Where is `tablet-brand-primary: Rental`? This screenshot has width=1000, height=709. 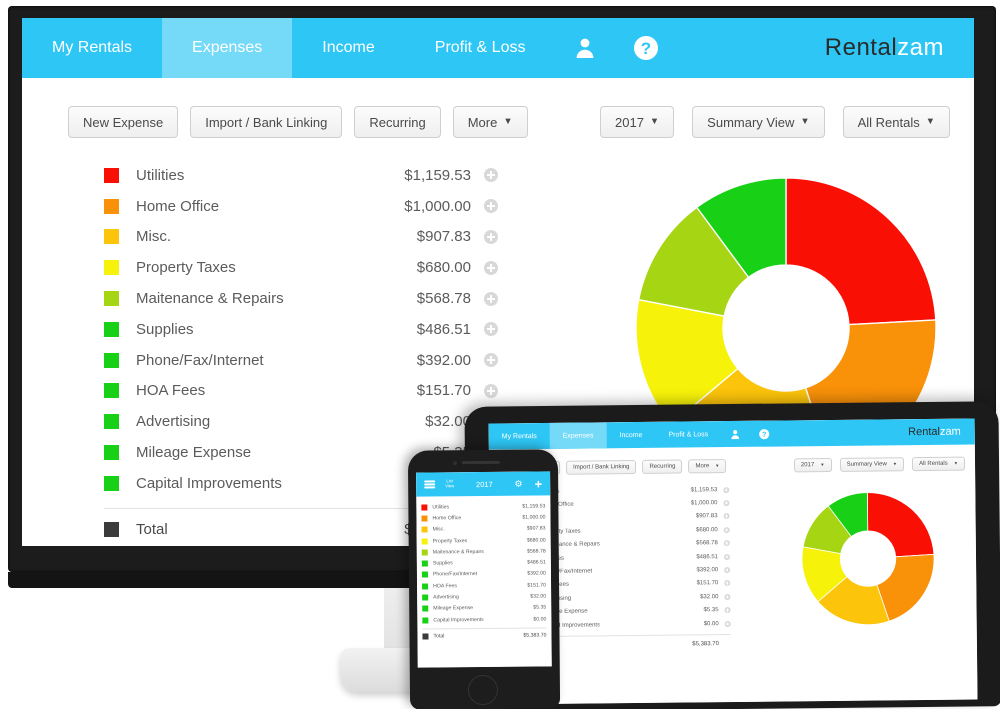 tablet-brand-primary: Rental is located at coordinates (924, 432).